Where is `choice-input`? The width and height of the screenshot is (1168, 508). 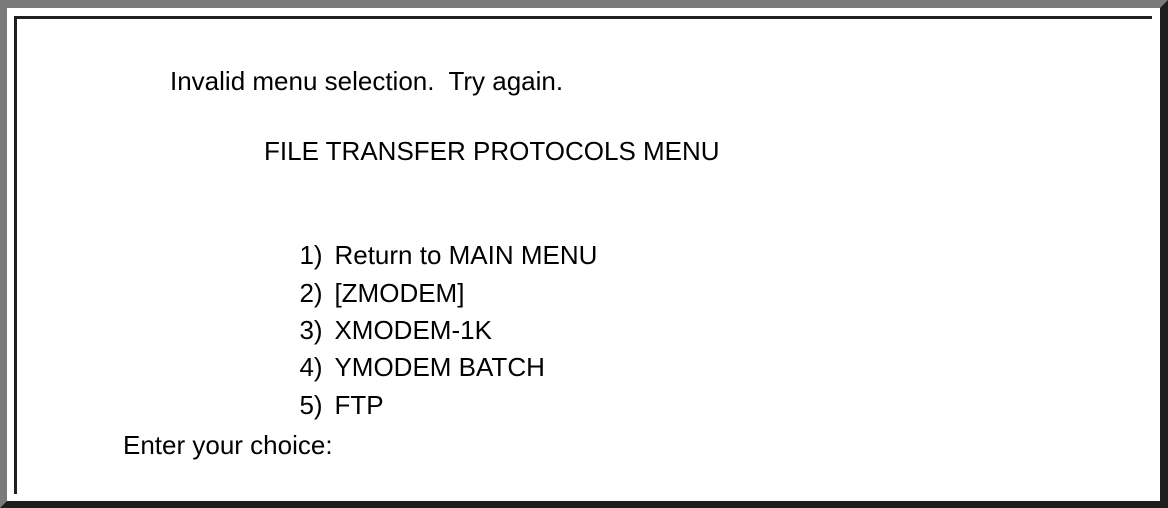
choice-input is located at coordinates (580, 445).